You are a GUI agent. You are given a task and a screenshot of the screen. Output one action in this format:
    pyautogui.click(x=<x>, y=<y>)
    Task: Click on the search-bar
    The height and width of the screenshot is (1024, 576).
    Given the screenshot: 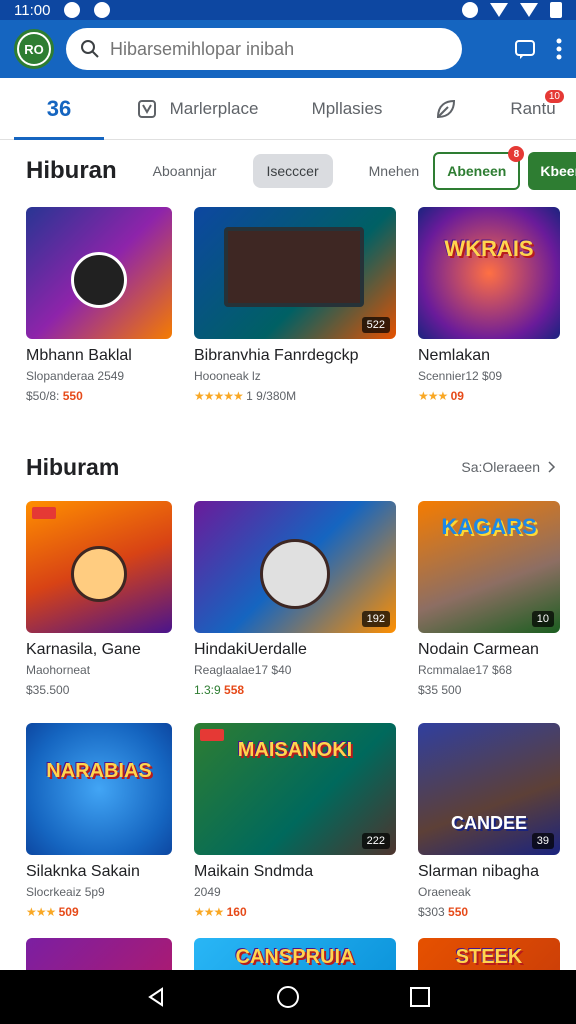 What is the action you would take?
    pyautogui.click(x=264, y=49)
    